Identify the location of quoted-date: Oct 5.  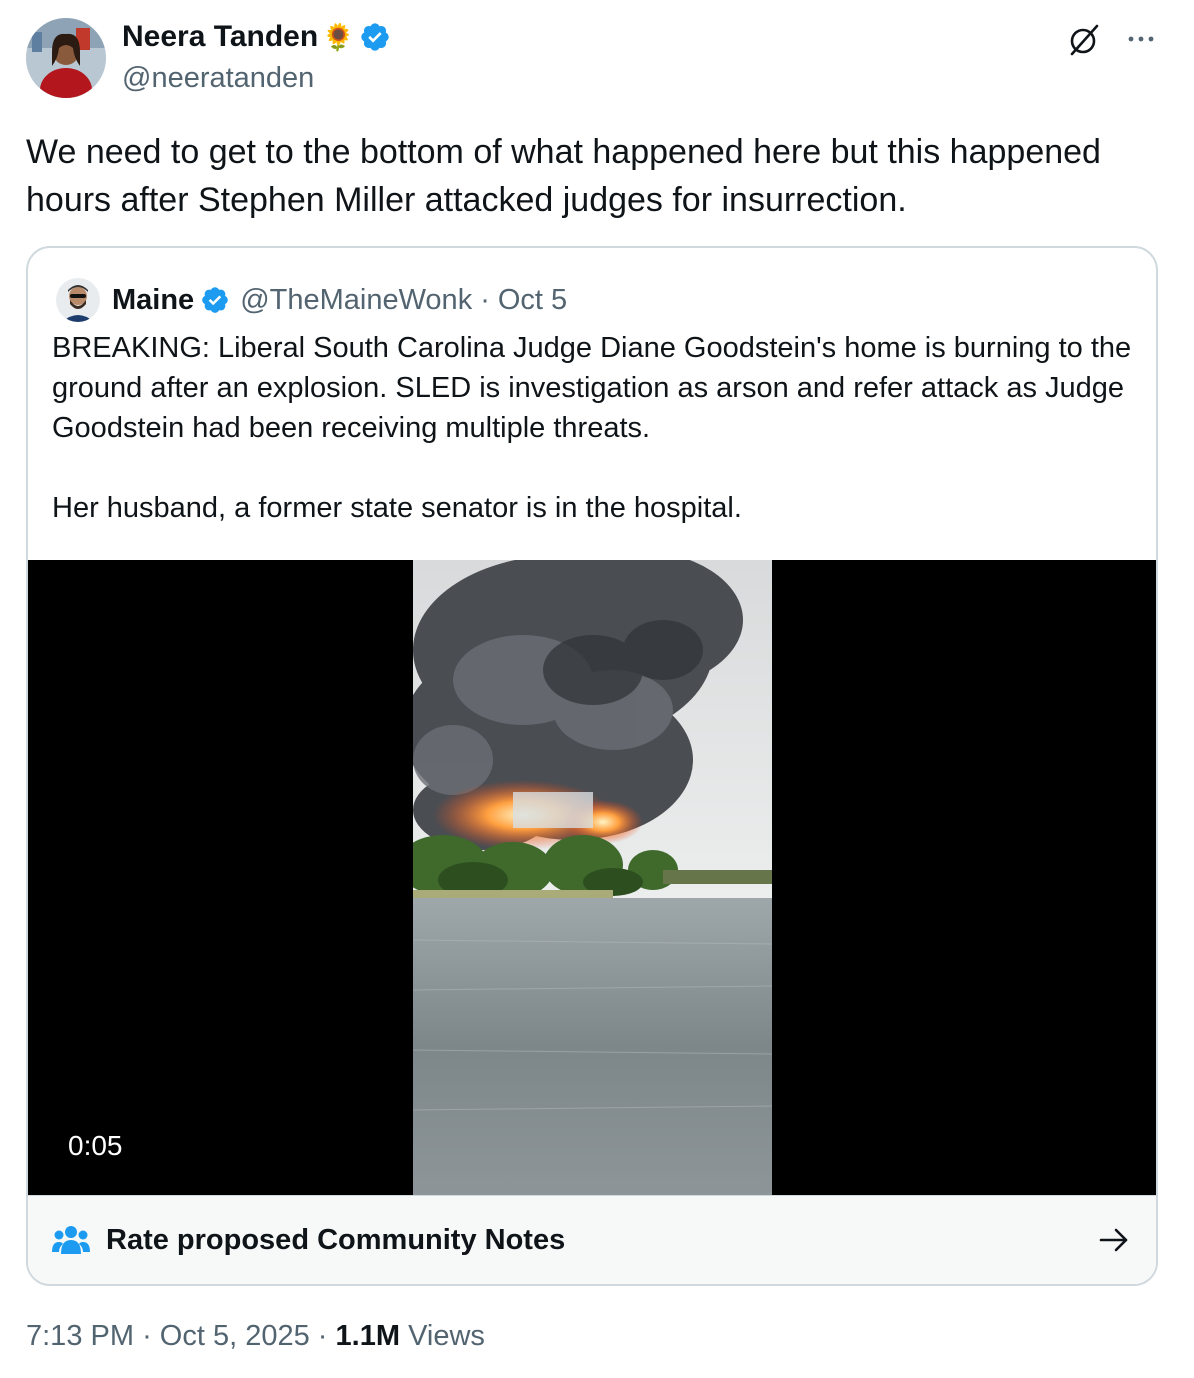
(532, 300).